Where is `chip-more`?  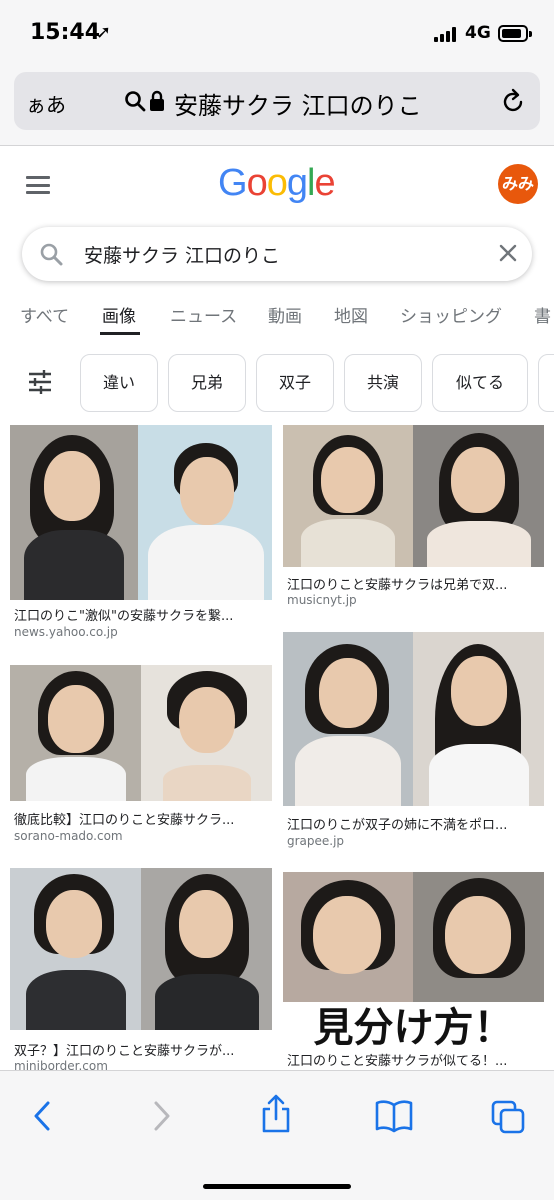 chip-more is located at coordinates (546, 383).